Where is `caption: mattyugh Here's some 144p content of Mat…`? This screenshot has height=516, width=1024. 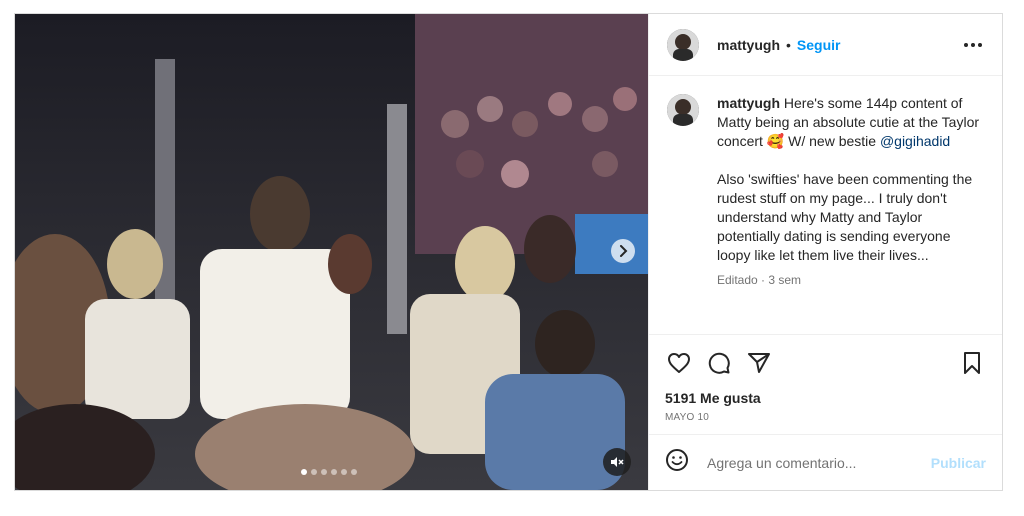 caption: mattyugh Here's some 144p content of Mat… is located at coordinates (851, 214).